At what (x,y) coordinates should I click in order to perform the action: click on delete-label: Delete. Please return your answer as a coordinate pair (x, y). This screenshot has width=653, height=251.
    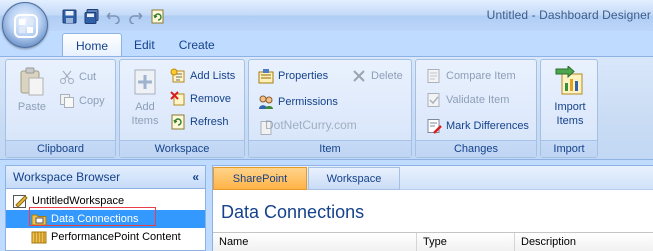
    Looking at the image, I should click on (387, 76).